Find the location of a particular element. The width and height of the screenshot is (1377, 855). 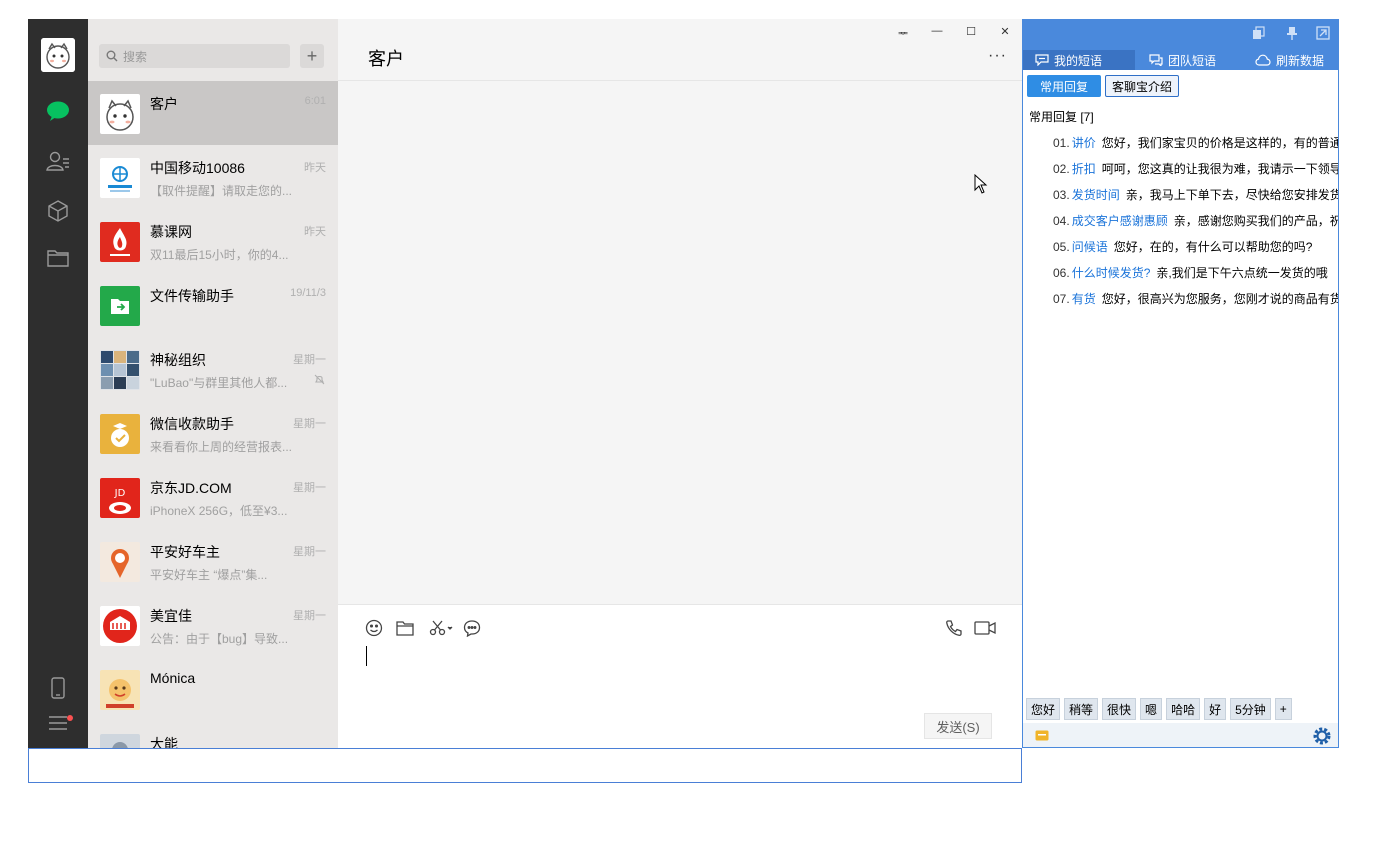

settings-gear-icon is located at coordinates (1322, 736).